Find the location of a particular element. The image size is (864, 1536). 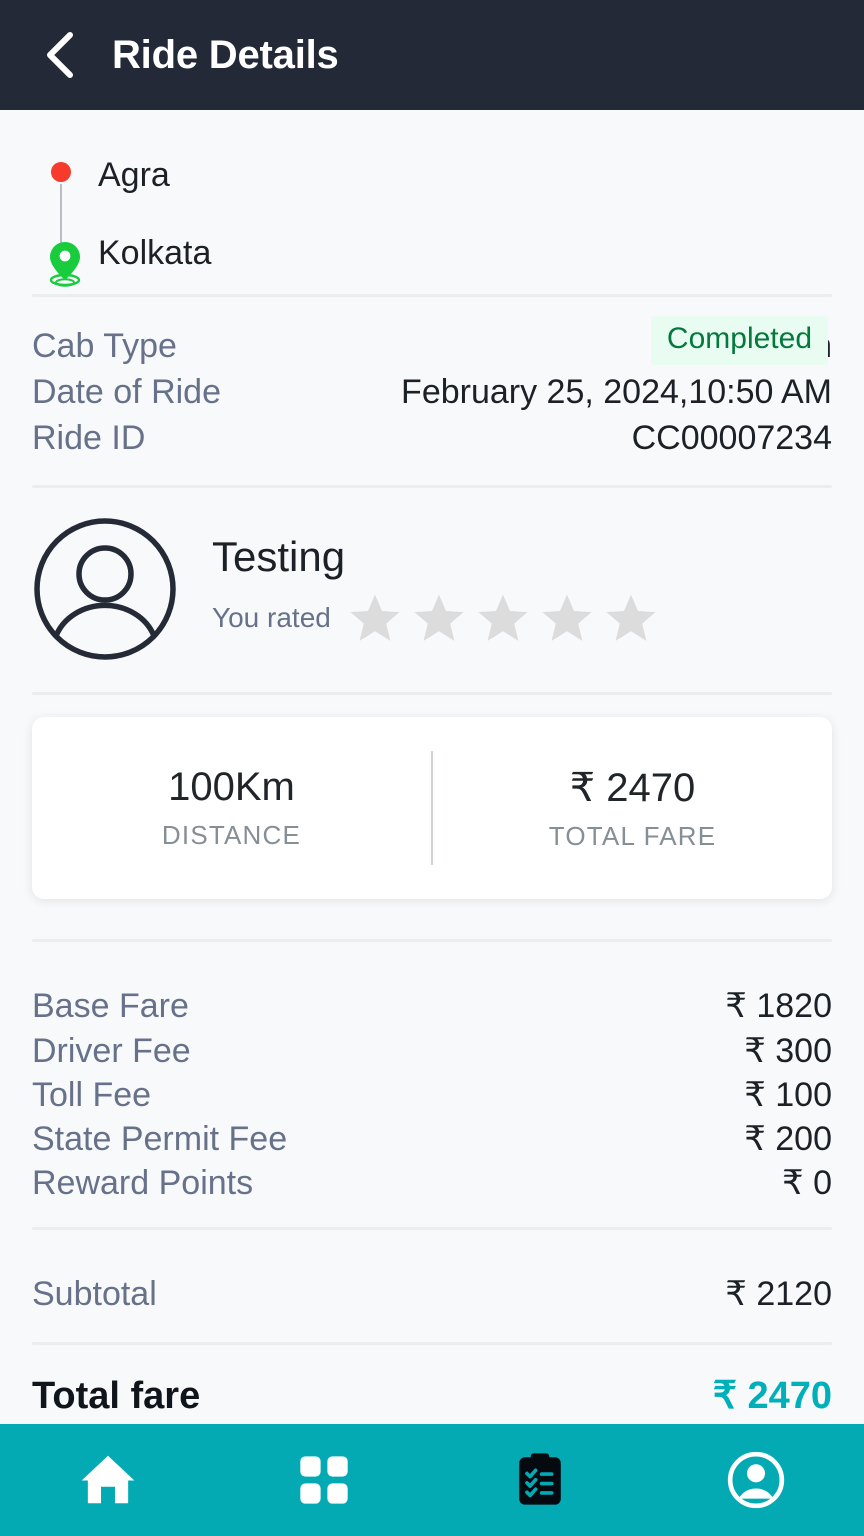

subtotal-label: Subtotal is located at coordinates (94, 1294).